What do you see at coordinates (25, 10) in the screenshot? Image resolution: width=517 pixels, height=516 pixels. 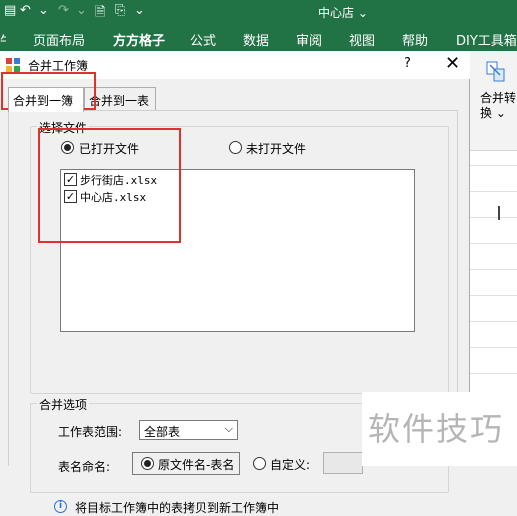 I see `undo-icon: ↶` at bounding box center [25, 10].